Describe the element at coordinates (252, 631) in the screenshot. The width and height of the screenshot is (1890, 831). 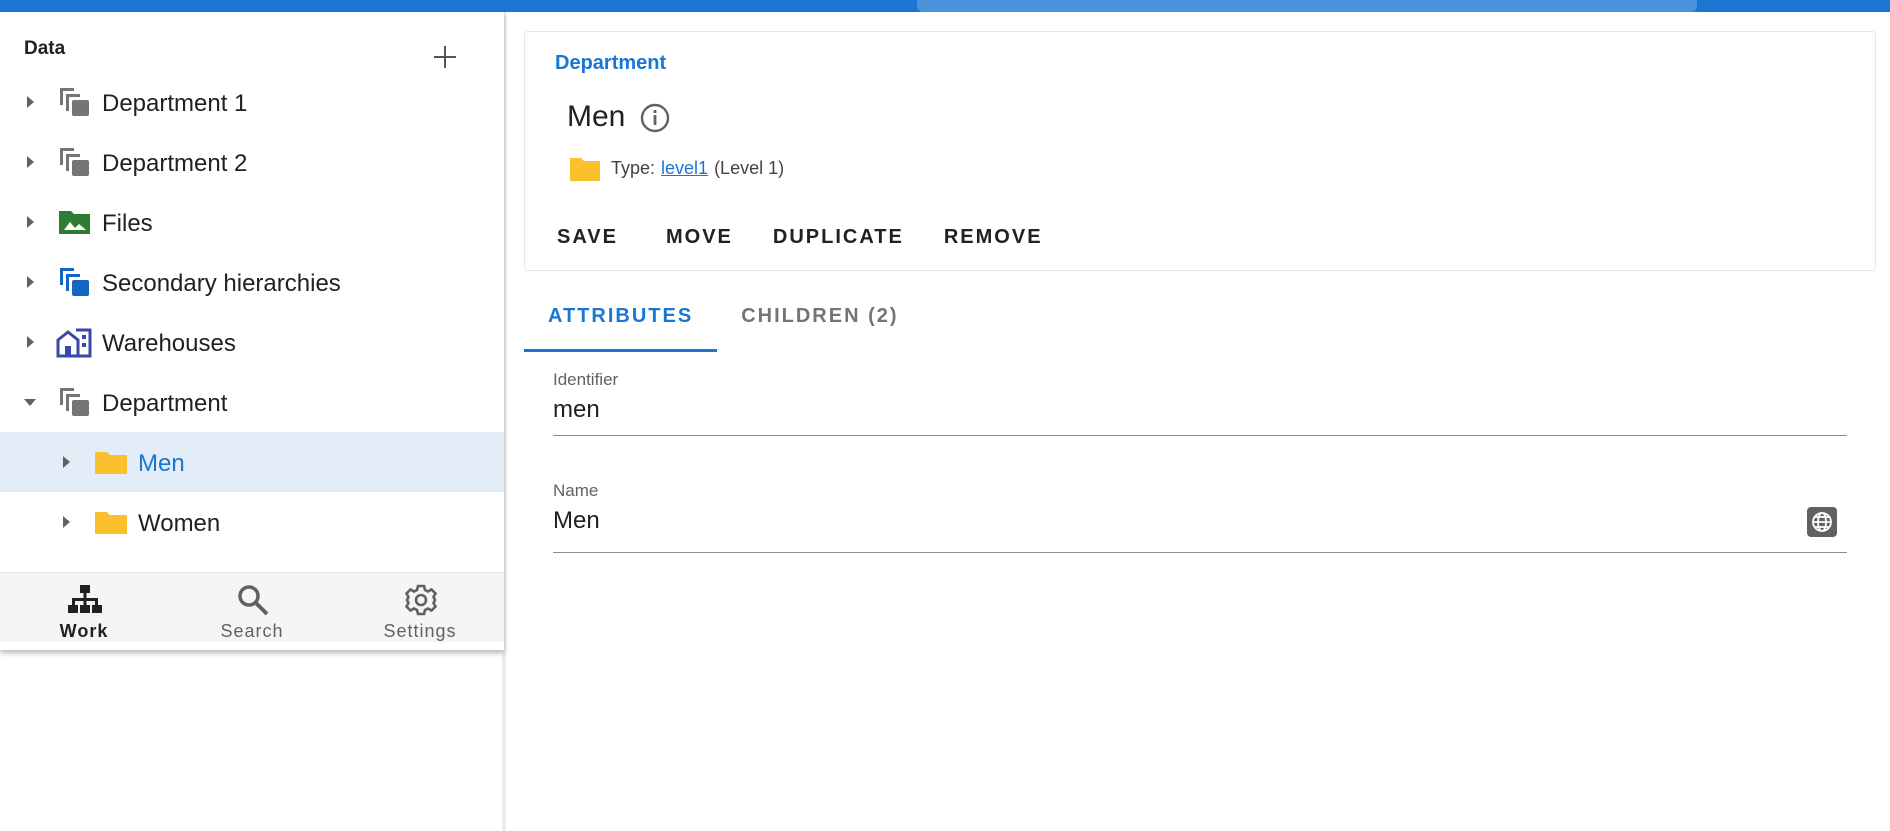
I see `nav-label: Search` at that location.